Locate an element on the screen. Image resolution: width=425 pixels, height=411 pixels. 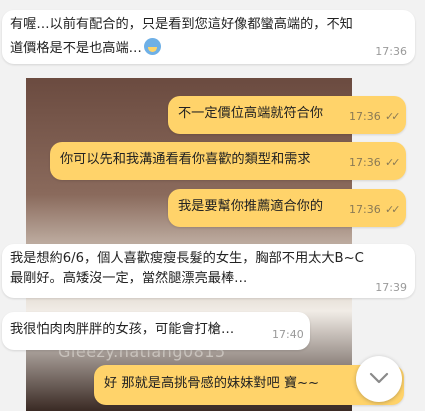
message-time: 17:40 is located at coordinates (288, 334).